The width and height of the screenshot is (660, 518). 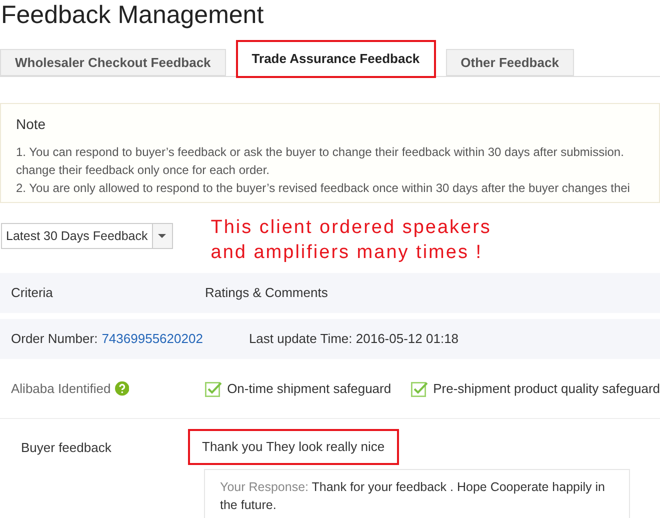 What do you see at coordinates (351, 228) in the screenshot?
I see `annotation-text: This client ordered speakers` at bounding box center [351, 228].